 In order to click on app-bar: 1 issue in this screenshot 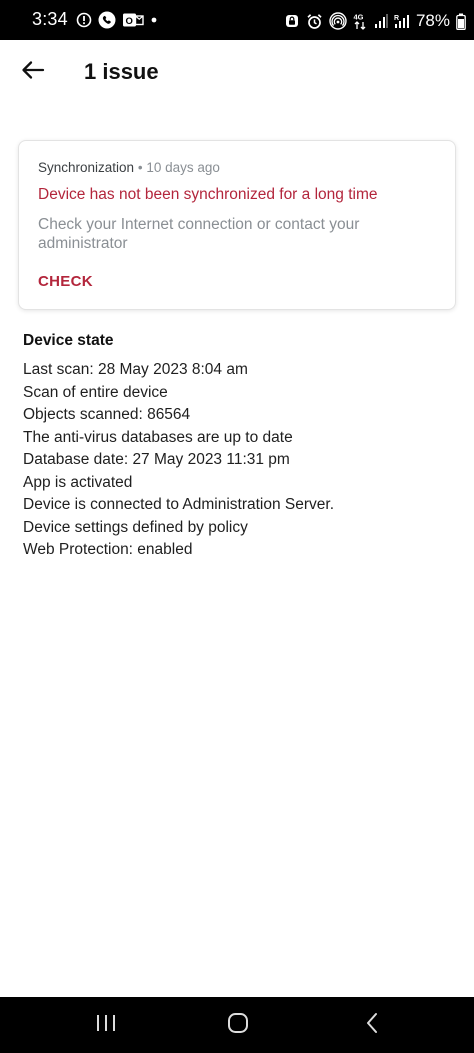, I will do `click(237, 72)`.